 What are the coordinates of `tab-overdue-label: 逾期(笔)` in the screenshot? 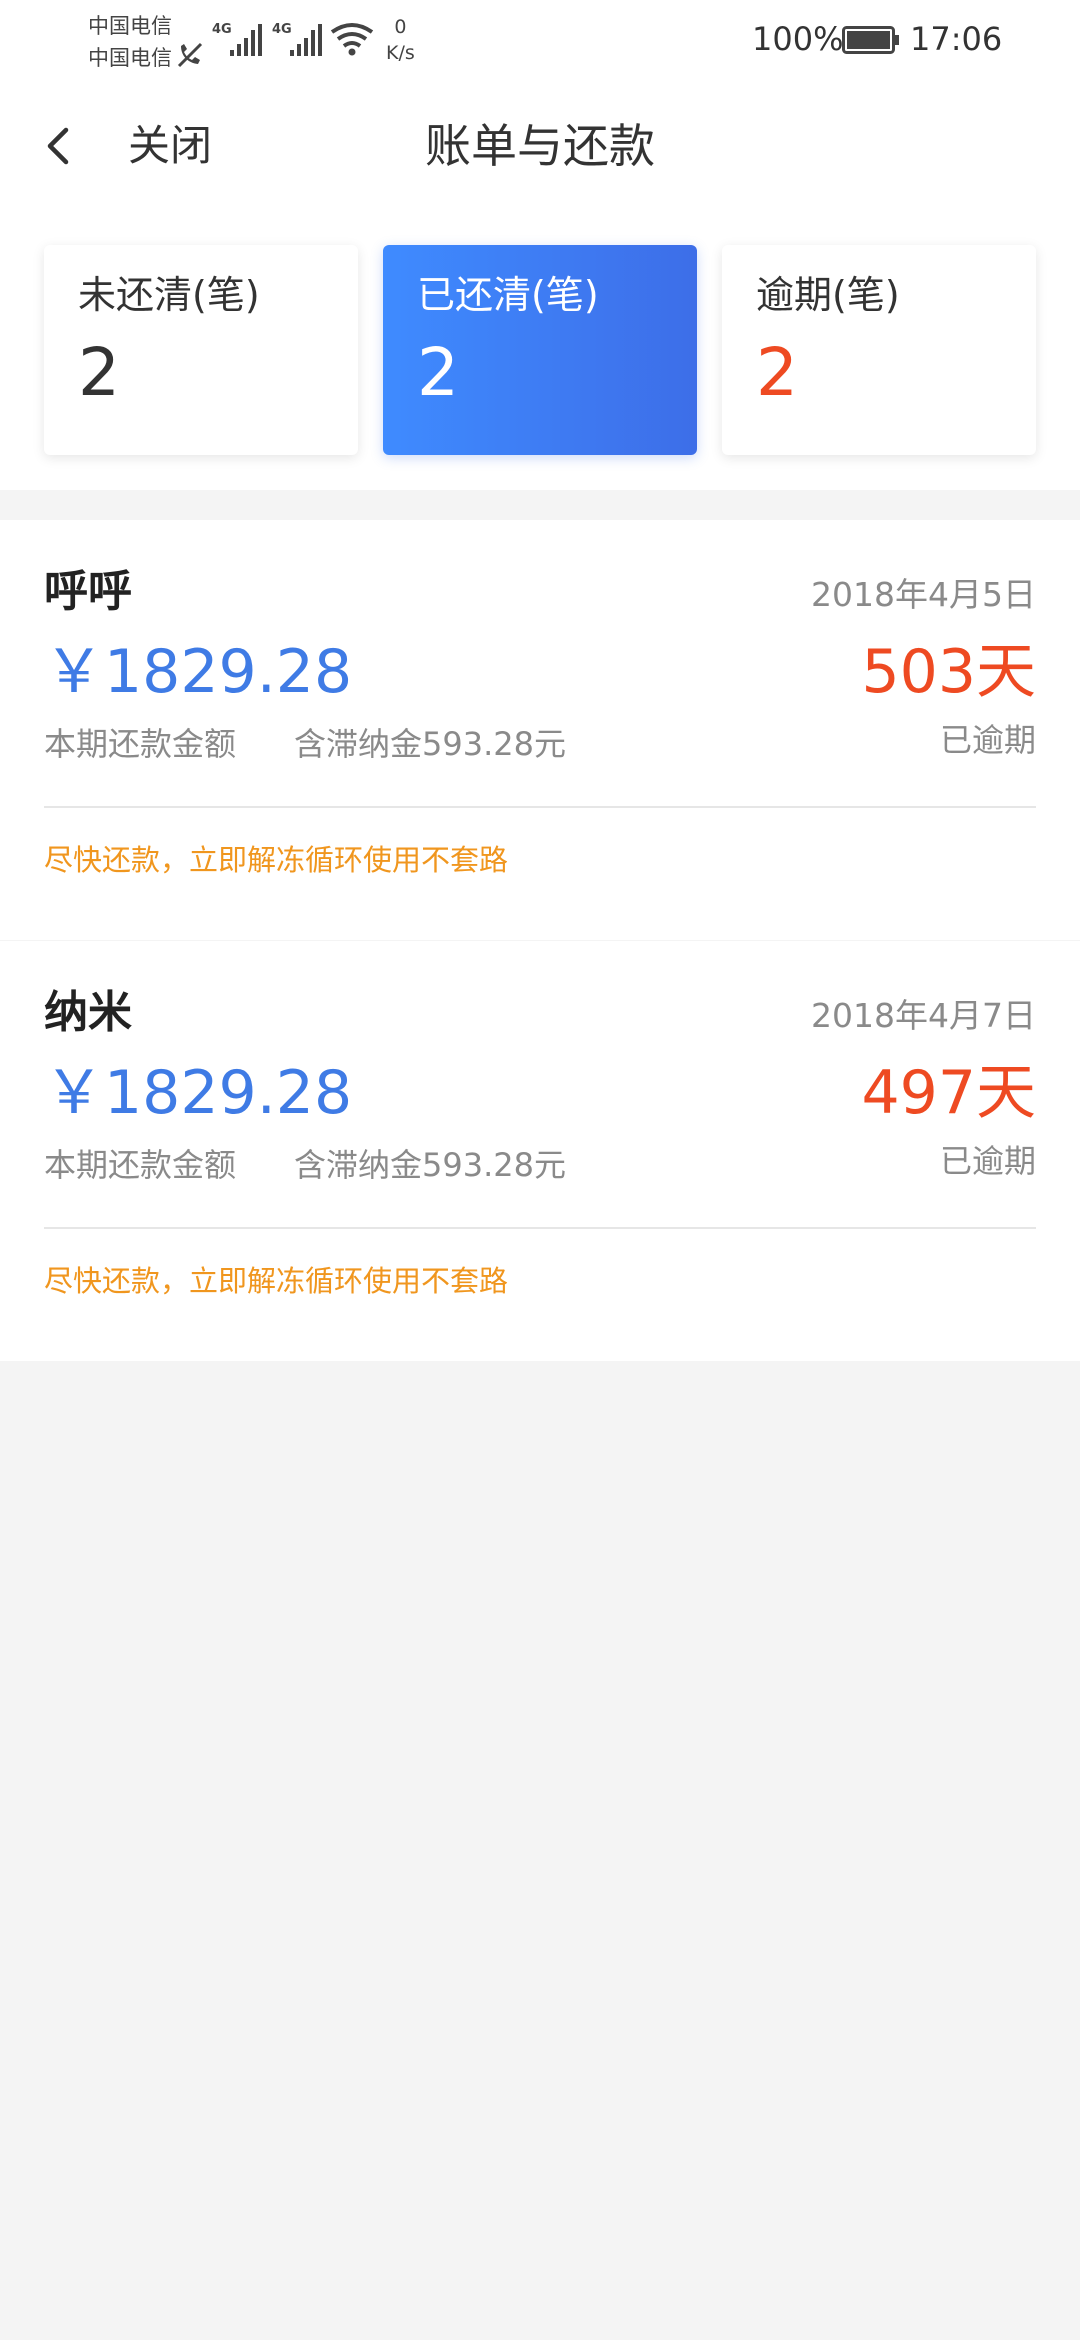 It's located at (828, 295).